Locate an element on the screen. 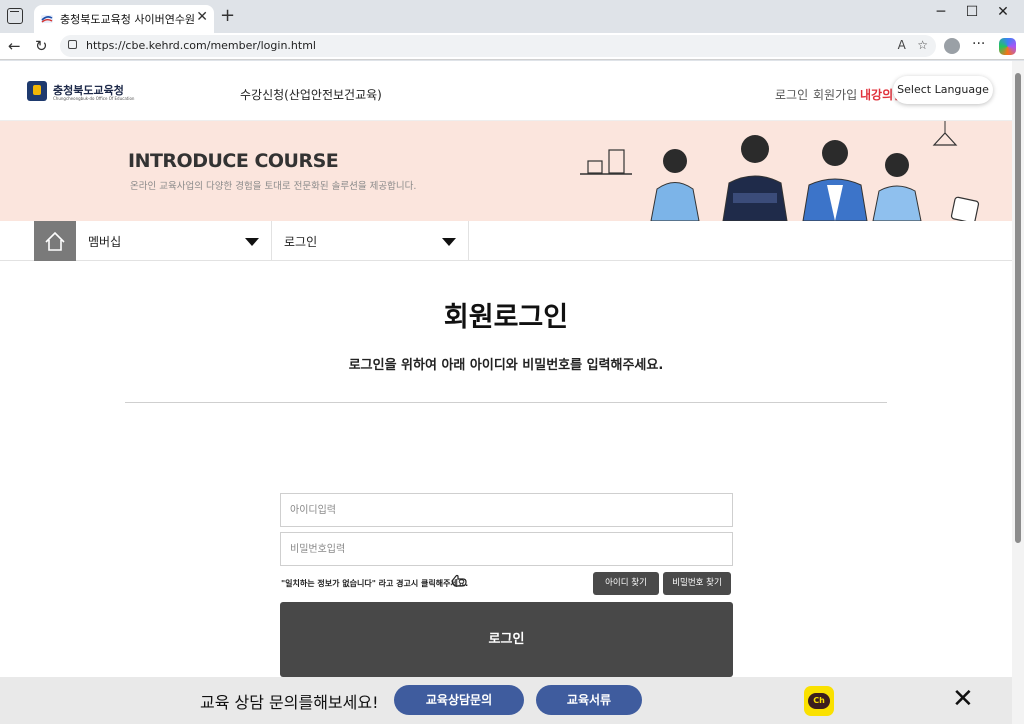 The image size is (1024, 724). kakao-channel-icon: Ch is located at coordinates (819, 701).